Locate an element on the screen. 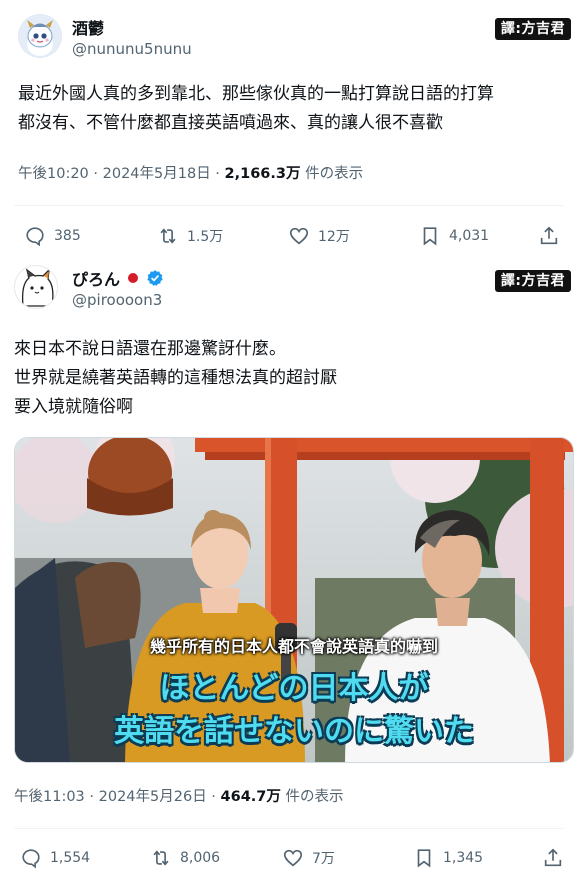  post-timestamp: 午後11:03 · 2024年5月26日 · is located at coordinates (117, 797).